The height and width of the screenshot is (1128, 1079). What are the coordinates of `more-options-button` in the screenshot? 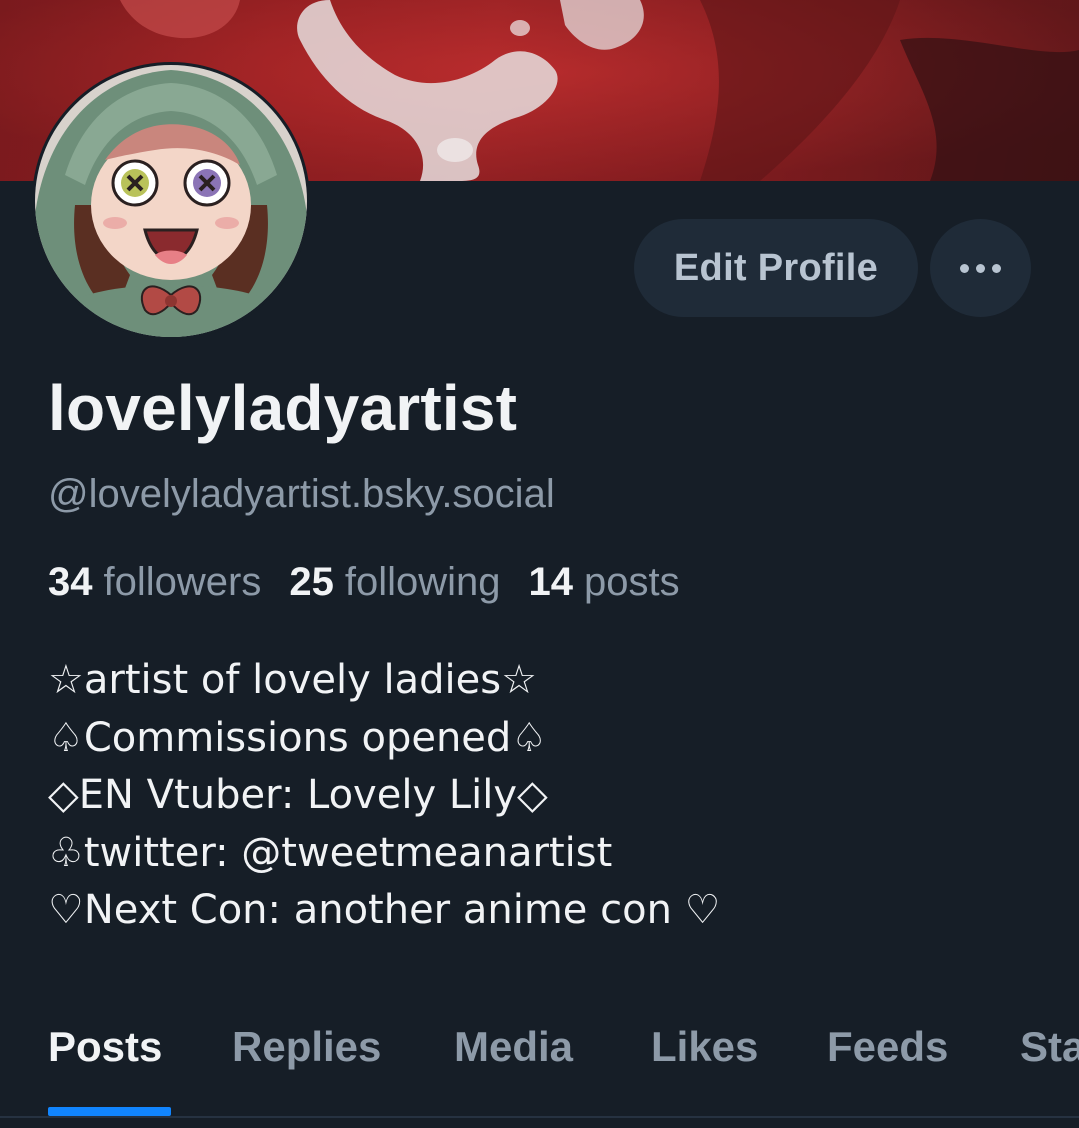 It's located at (980, 268).